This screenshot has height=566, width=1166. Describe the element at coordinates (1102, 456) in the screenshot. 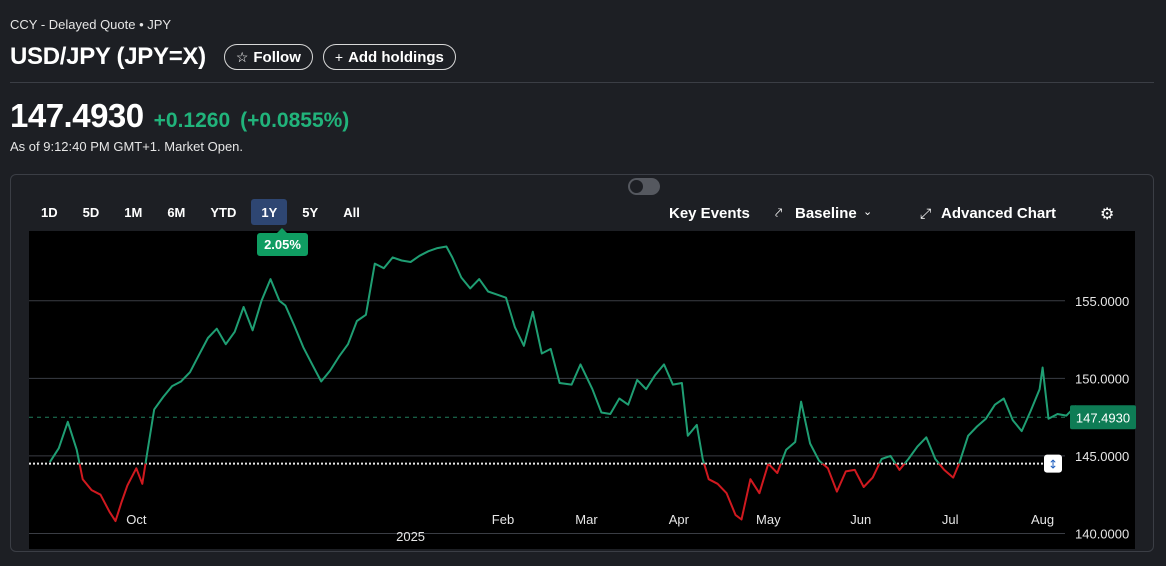

I see `y-tick-label: 145.0000` at that location.